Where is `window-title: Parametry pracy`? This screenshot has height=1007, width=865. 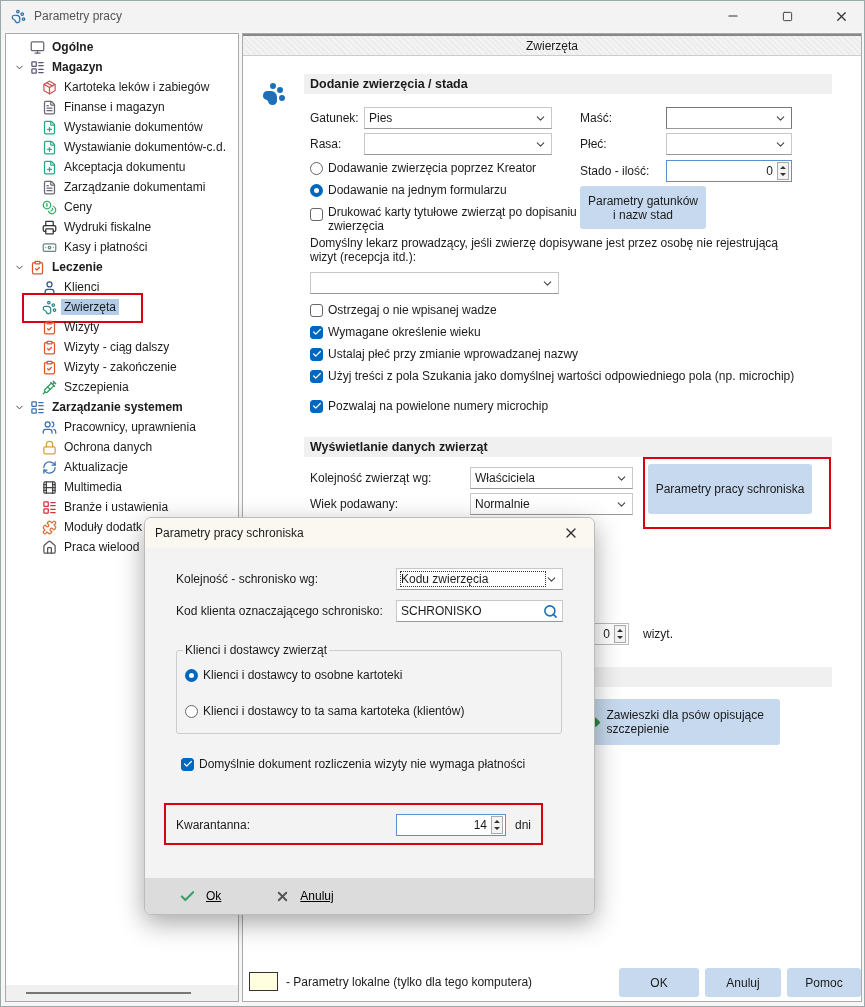
window-title: Parametry pracy is located at coordinates (79, 16).